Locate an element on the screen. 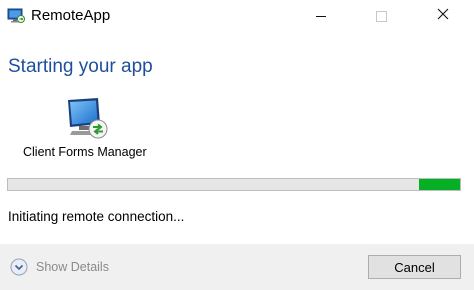  remote-computer-icon is located at coordinates (87, 119).